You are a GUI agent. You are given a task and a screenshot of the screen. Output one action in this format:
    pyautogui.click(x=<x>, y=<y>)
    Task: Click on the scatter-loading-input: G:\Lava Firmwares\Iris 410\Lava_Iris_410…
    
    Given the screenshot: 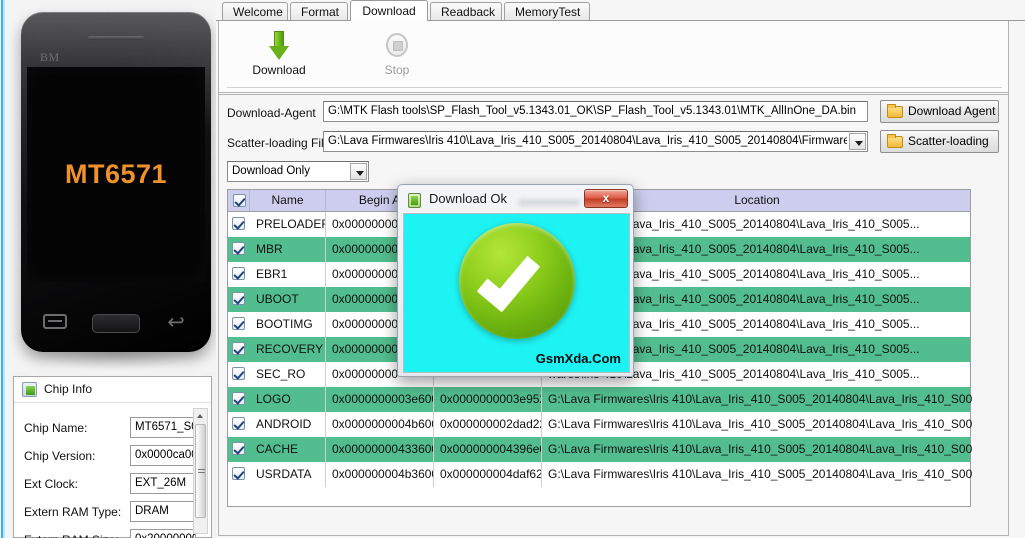 What is the action you would take?
    pyautogui.click(x=595, y=141)
    